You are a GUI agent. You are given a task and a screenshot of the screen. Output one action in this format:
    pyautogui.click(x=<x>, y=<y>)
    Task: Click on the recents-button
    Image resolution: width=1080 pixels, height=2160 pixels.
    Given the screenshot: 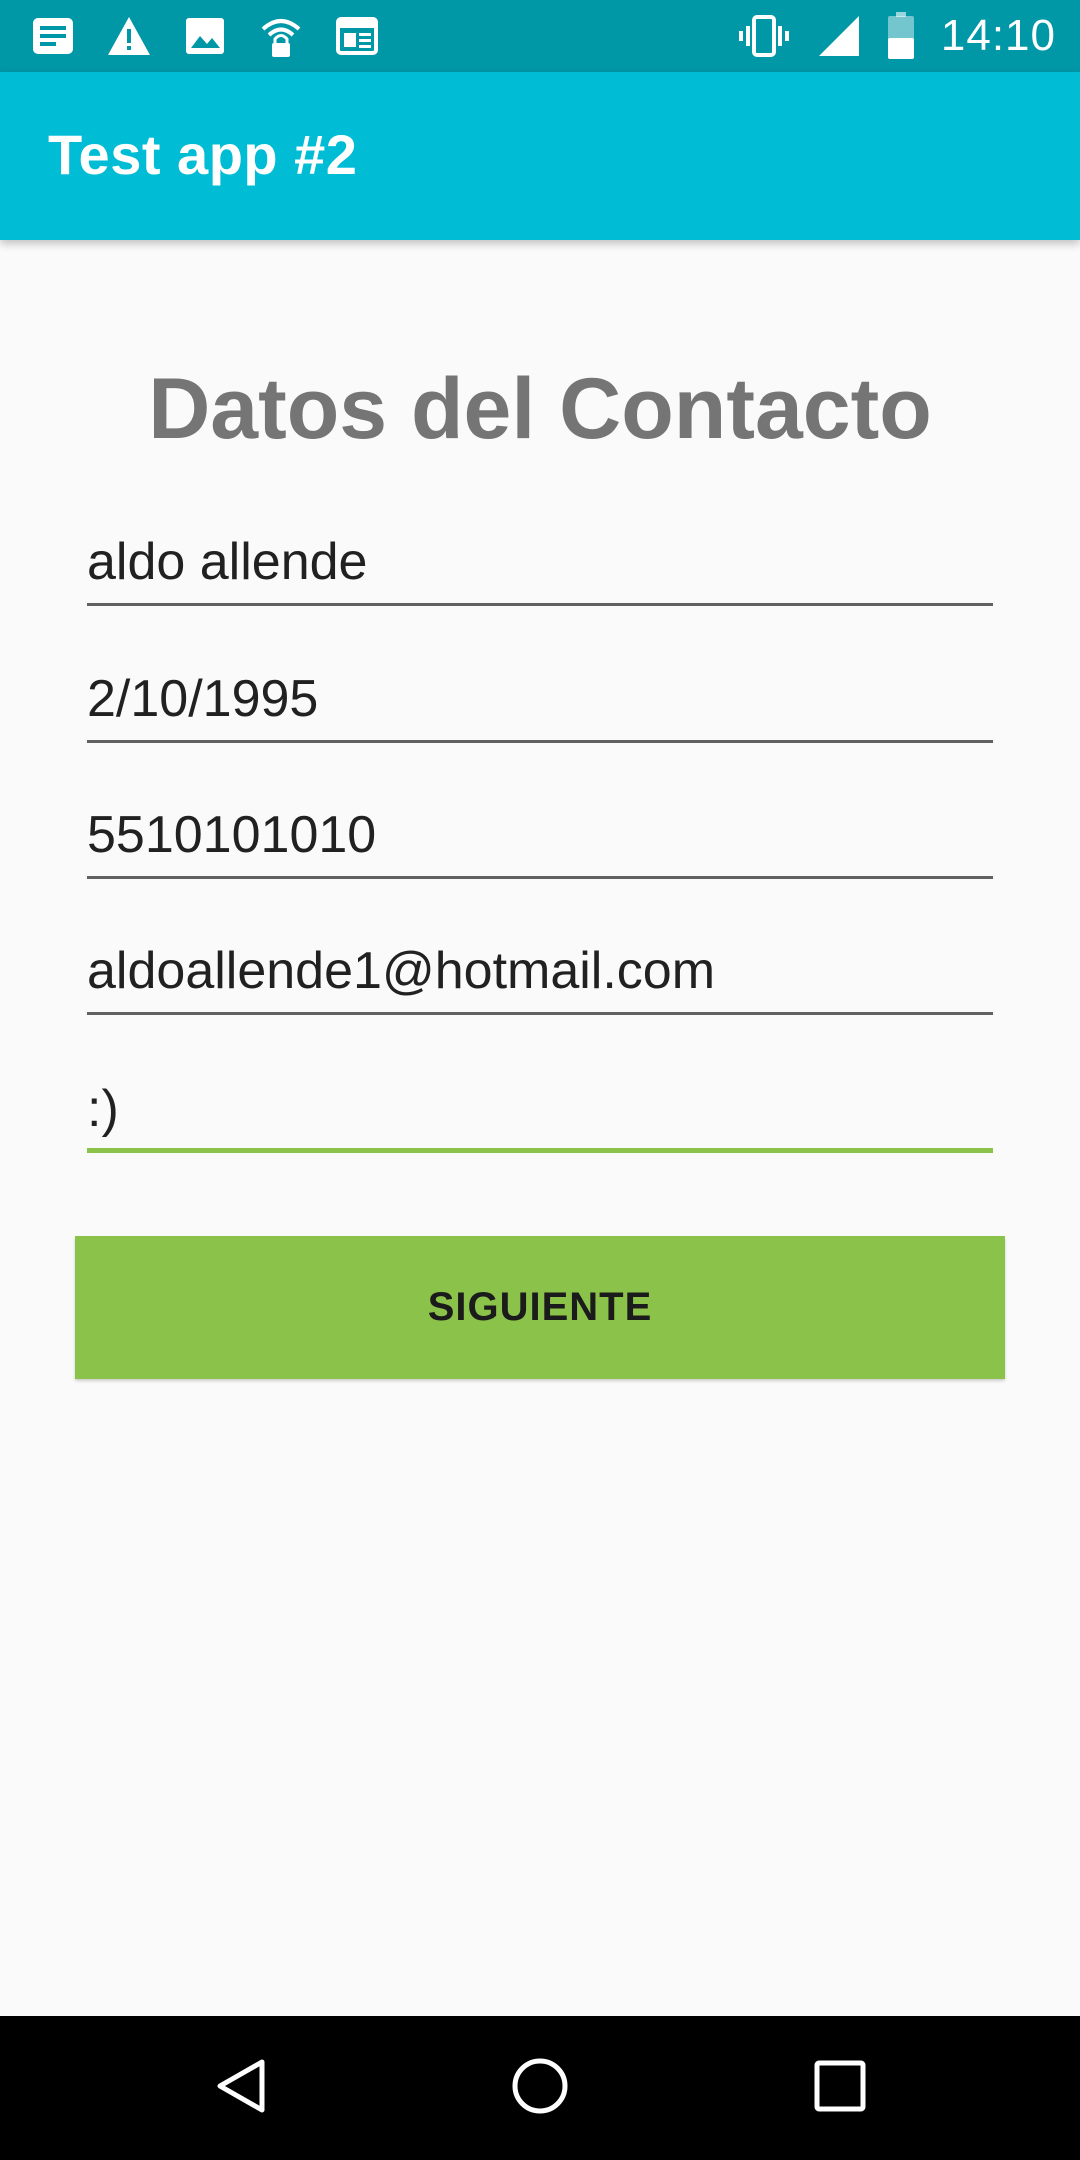 What is the action you would take?
    pyautogui.click(x=840, y=2088)
    